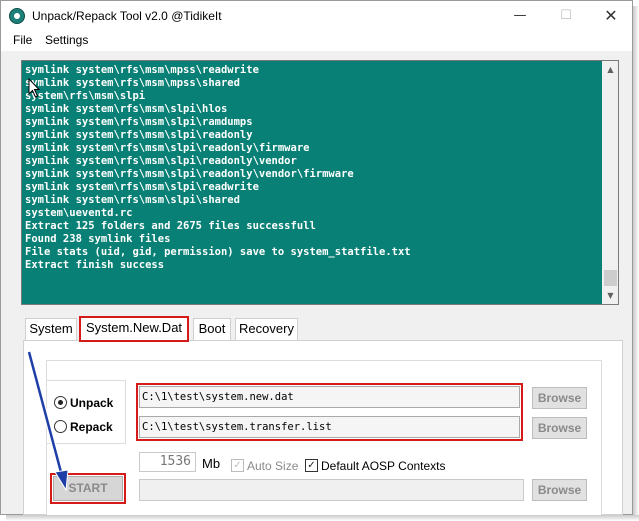 The height and width of the screenshot is (521, 639). I want to click on size-unit-label: Mb, so click(211, 463).